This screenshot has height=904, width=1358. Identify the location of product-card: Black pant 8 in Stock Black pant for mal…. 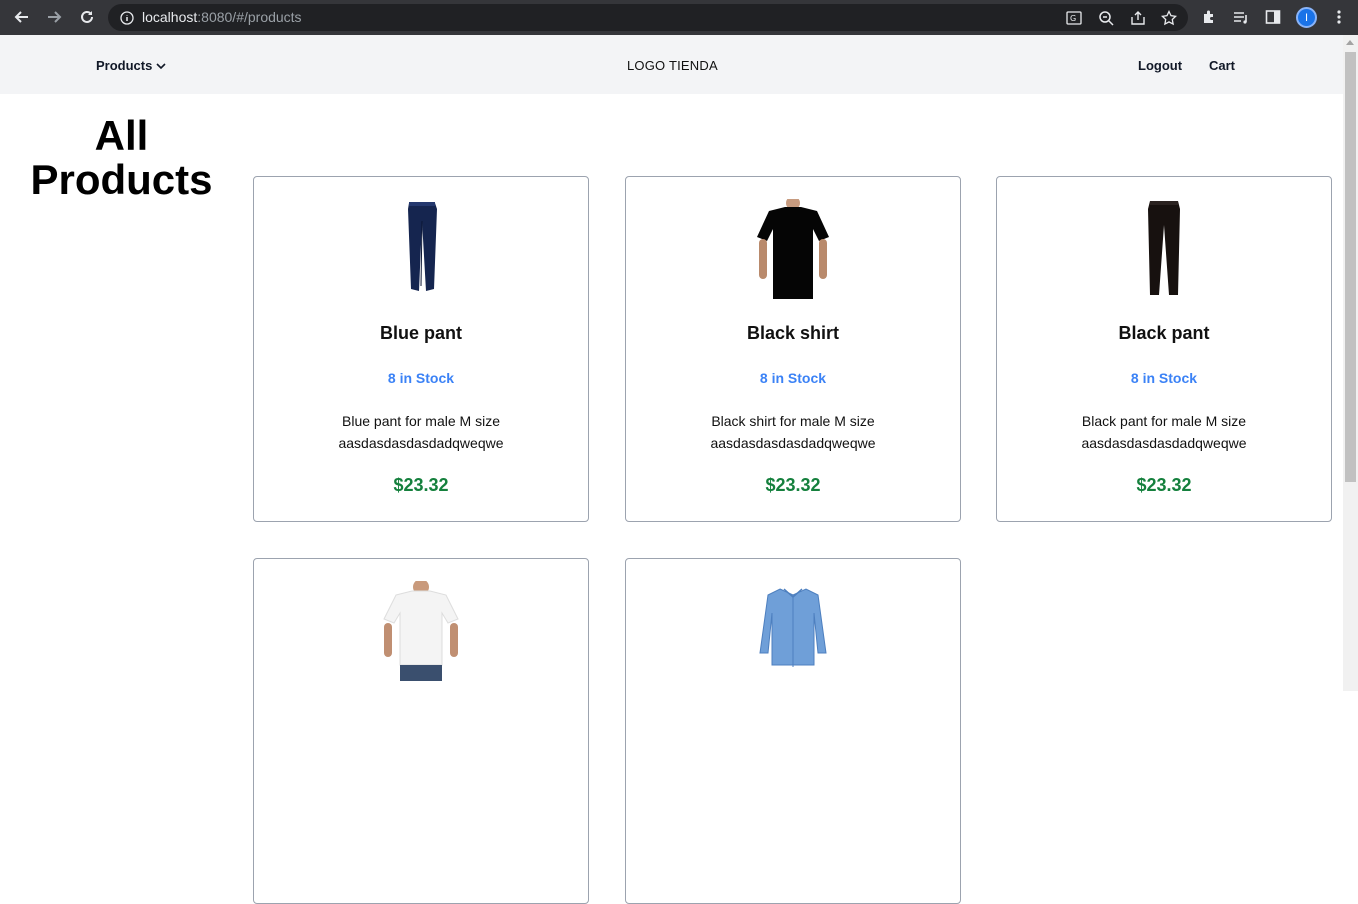
(1164, 349).